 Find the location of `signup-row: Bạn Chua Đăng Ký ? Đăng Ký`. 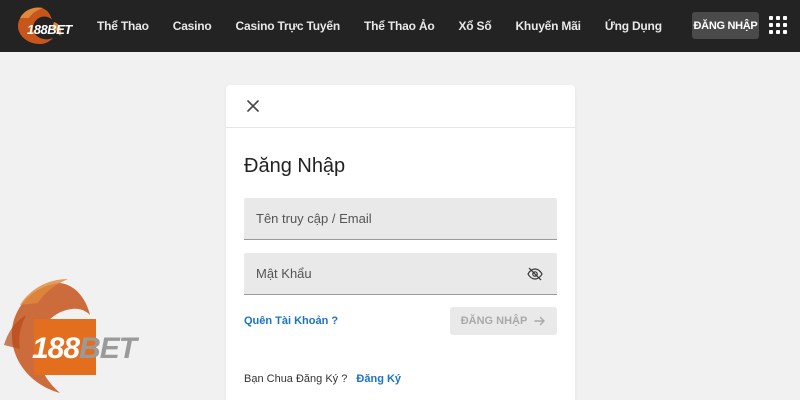

signup-row: Bạn Chua Đăng Ký ? Đăng Ký is located at coordinates (322, 379).